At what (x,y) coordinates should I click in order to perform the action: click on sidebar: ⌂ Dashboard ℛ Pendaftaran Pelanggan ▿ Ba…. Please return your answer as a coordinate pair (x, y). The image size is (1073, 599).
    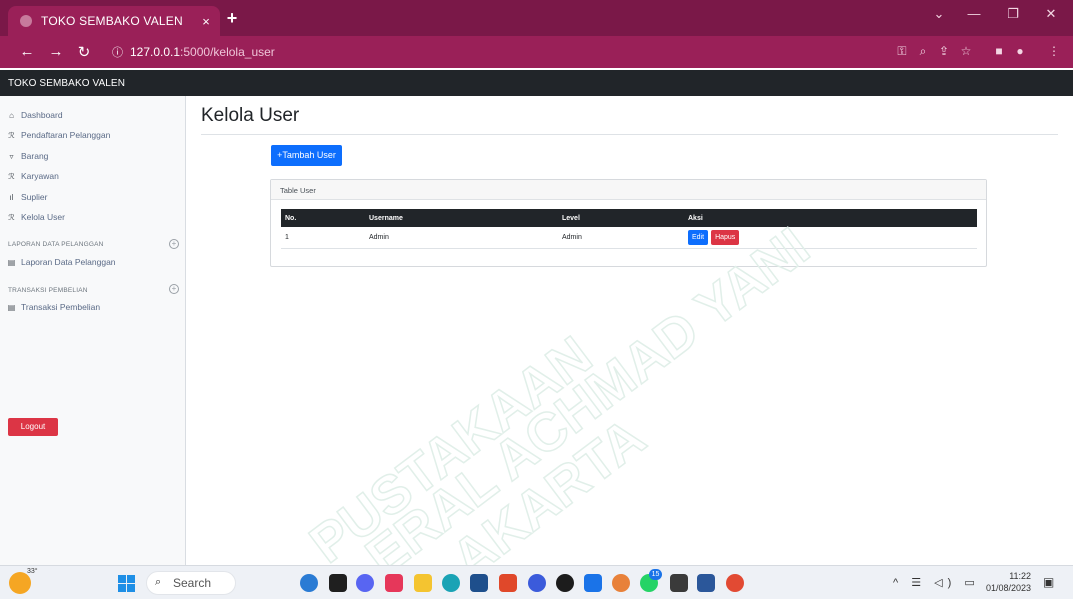
    Looking at the image, I should click on (93, 330).